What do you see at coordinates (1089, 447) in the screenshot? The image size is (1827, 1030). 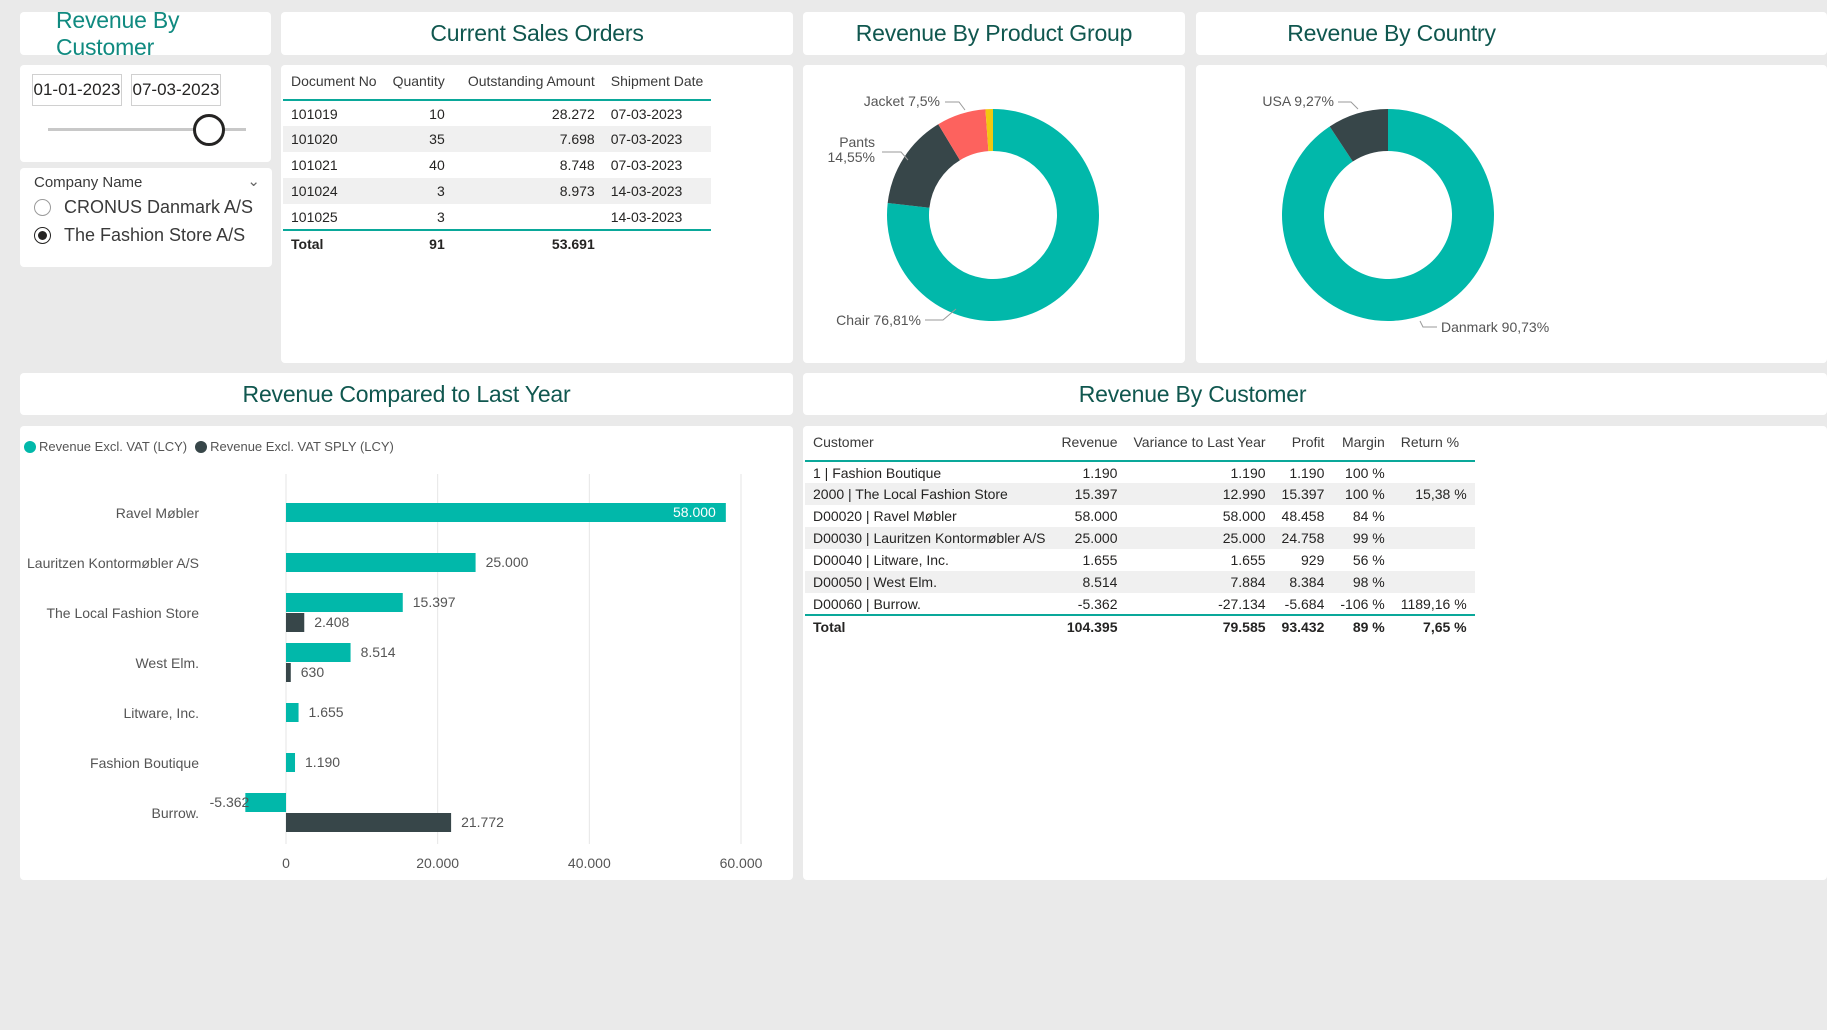 I see `column-header: Revenue` at bounding box center [1089, 447].